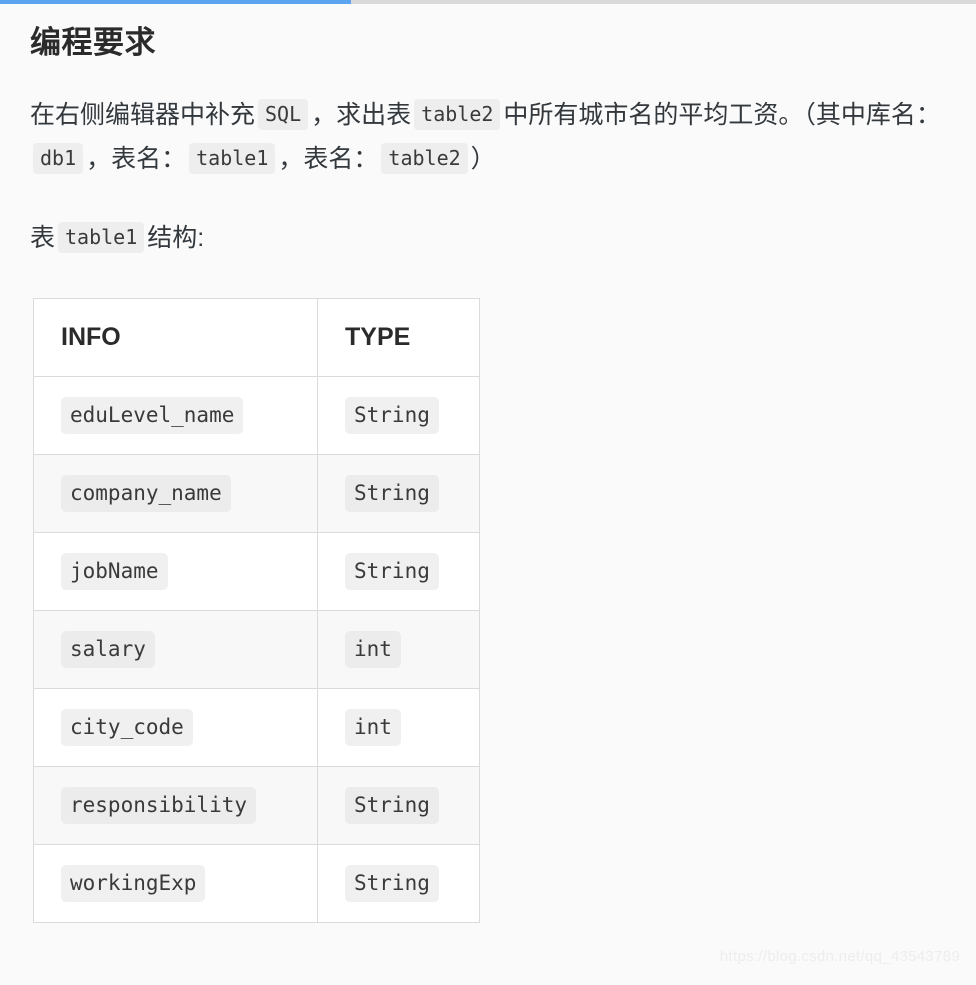 This screenshot has width=976, height=985. Describe the element at coordinates (722, 114) in the screenshot. I see `instruction-text-3: 中所有城市名的平均工资。（其中库名：` at that location.